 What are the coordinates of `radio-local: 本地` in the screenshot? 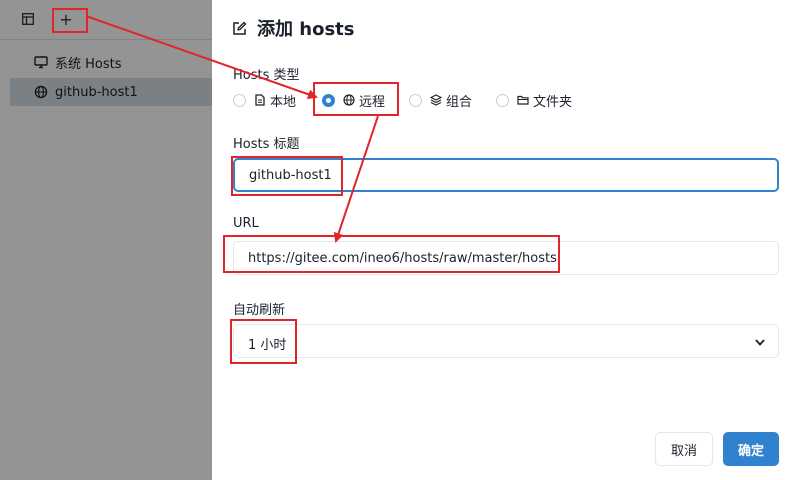 It's located at (264, 100).